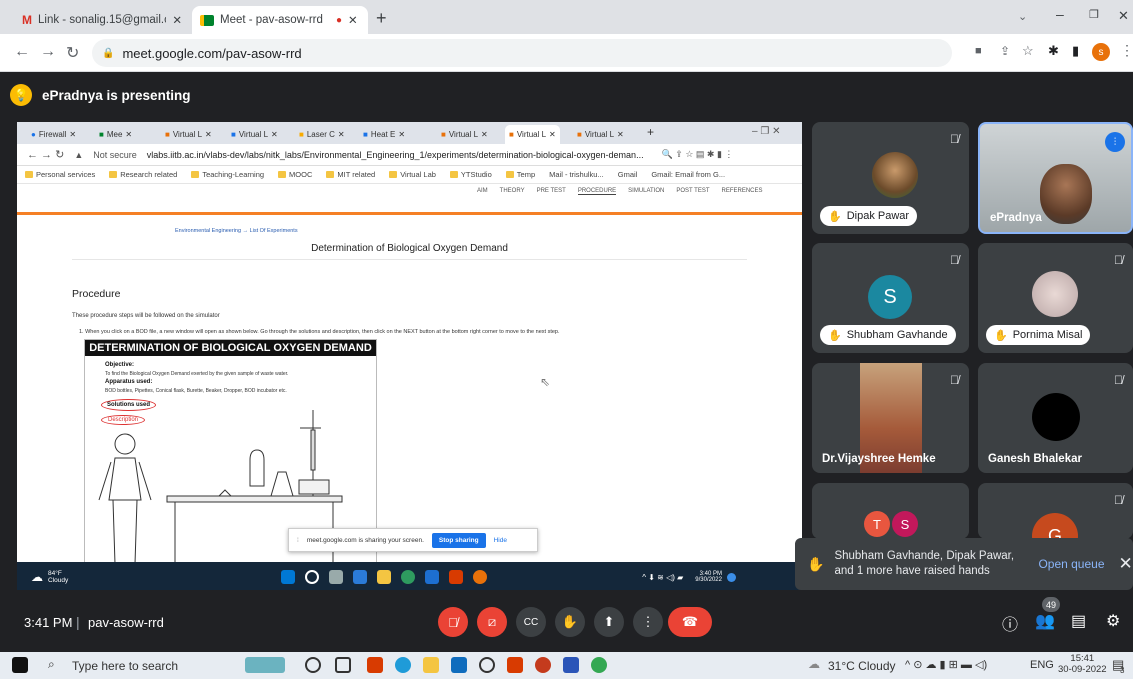 The height and width of the screenshot is (679, 1133). I want to click on folder-icon, so click(431, 665).